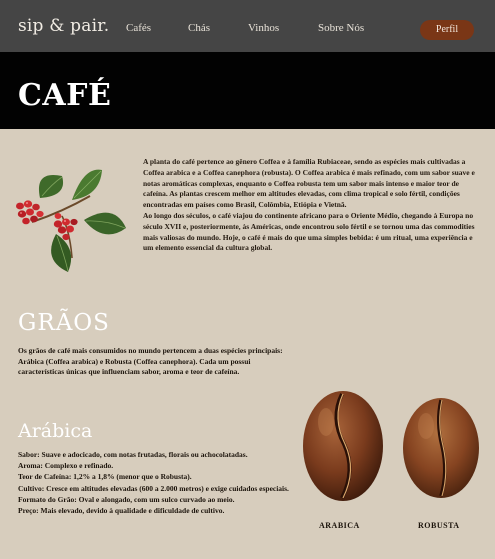 This screenshot has width=495, height=559. Describe the element at coordinates (439, 525) in the screenshot. I see `robusta-bean-label: ROBUSTA` at that location.